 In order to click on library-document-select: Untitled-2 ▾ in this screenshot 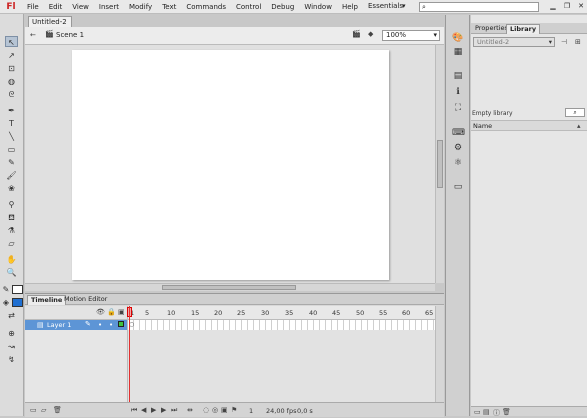, I will do `click(514, 42)`.